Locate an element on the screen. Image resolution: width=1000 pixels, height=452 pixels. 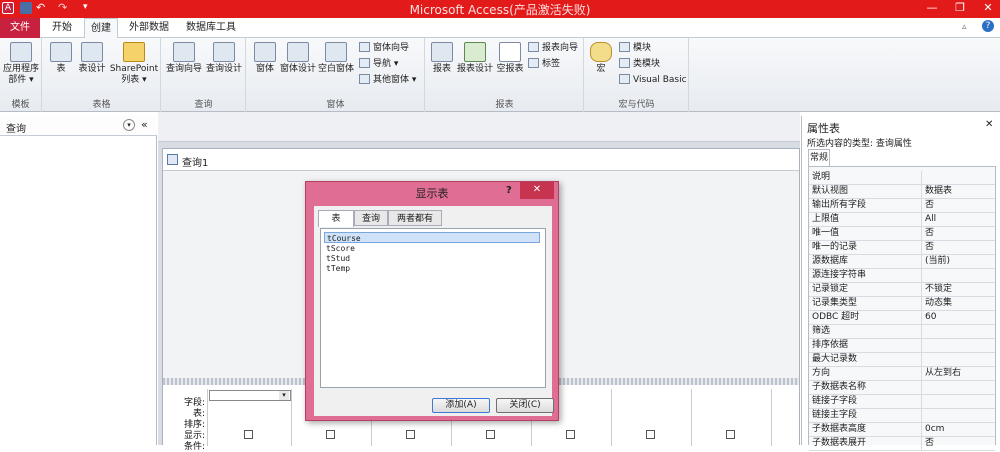
close-window-button: ✕ is located at coordinates (987, 8).